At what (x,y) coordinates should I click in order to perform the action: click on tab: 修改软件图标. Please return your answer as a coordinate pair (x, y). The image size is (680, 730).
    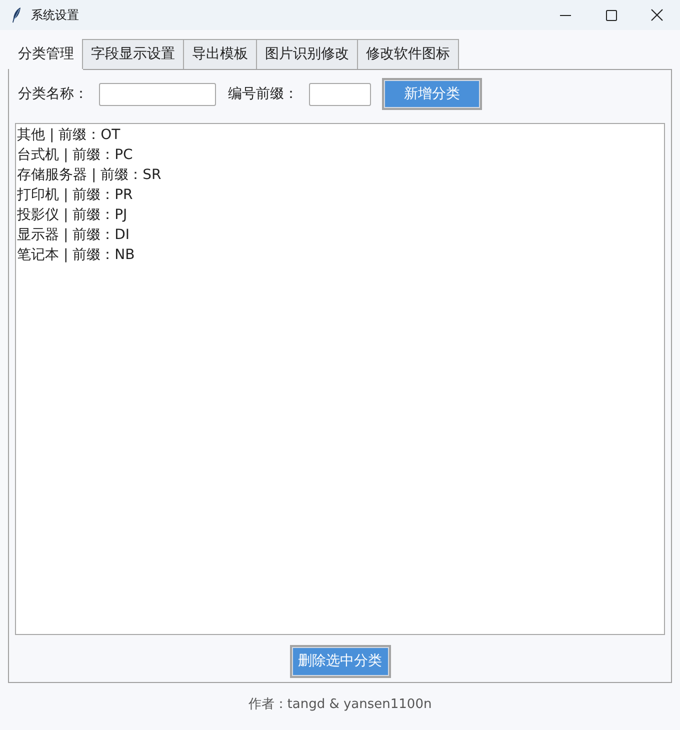
    Looking at the image, I should click on (408, 54).